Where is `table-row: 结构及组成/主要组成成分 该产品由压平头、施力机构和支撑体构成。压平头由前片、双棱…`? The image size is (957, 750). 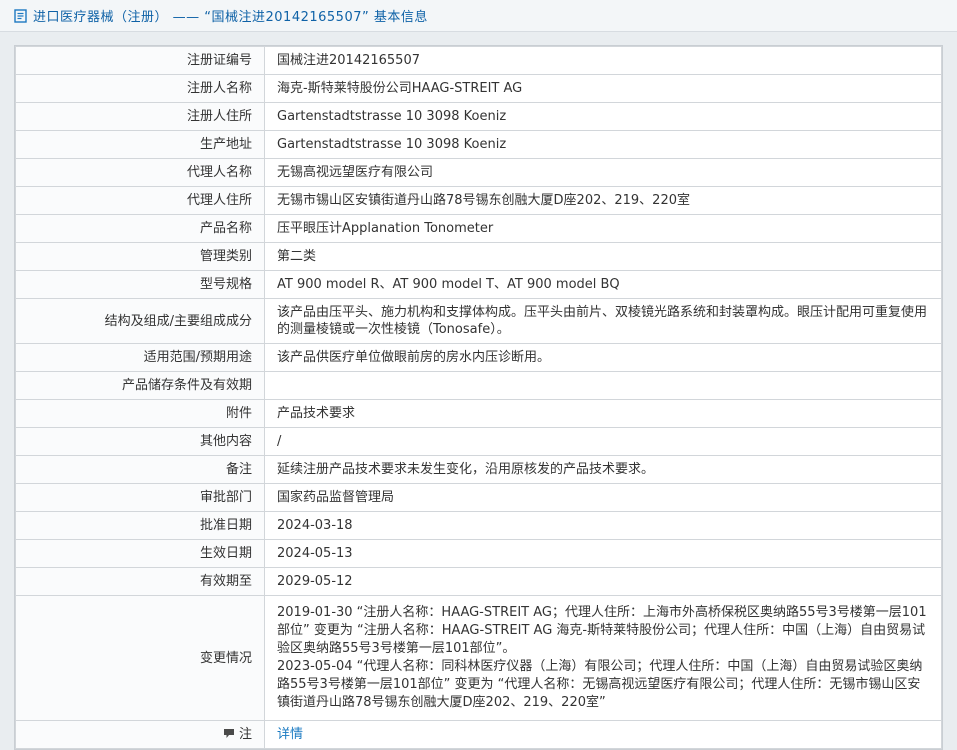
table-row: 结构及组成/主要组成成分 该产品由压平头、施力机构和支撑体构成。压平头由前片、双棱… is located at coordinates (478, 321).